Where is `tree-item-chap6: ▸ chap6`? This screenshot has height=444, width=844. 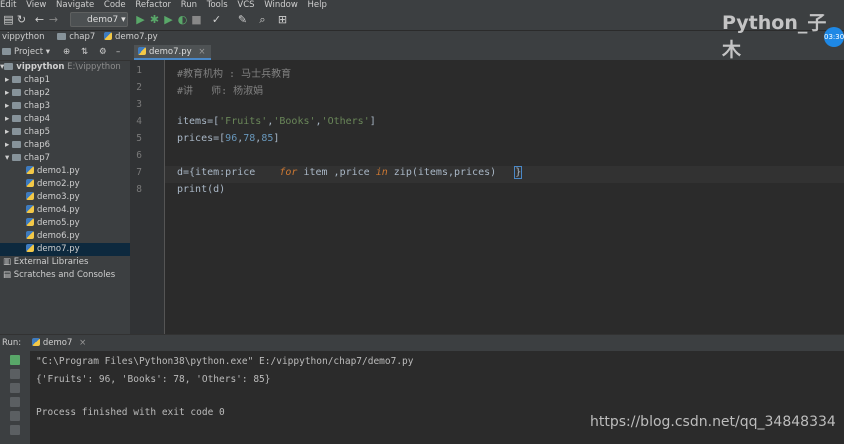 tree-item-chap6: ▸ chap6 is located at coordinates (67, 145).